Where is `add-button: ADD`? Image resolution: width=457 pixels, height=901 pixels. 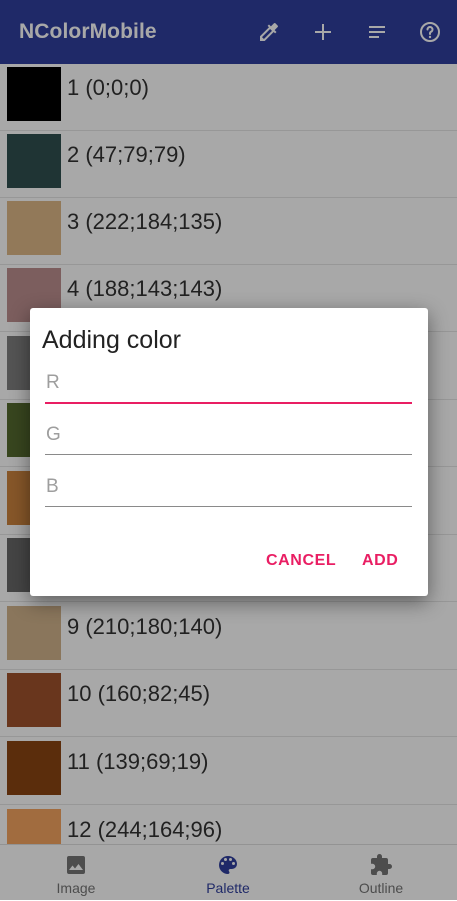
add-button: ADD is located at coordinates (380, 561).